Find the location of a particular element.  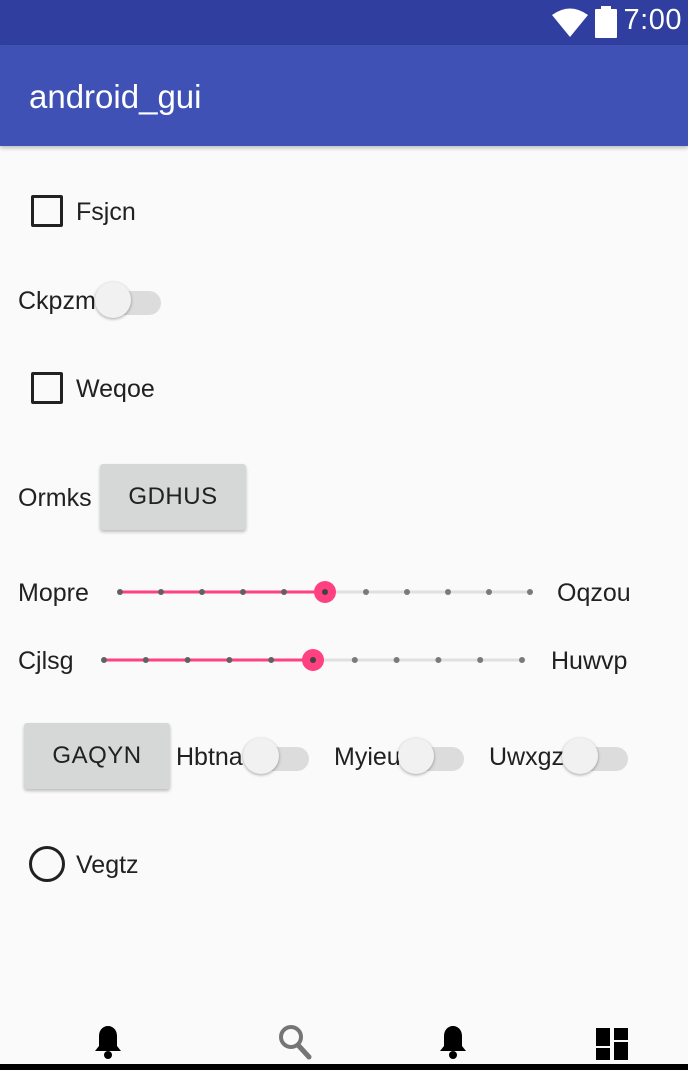

switch-uwxgz is located at coordinates (595, 755).